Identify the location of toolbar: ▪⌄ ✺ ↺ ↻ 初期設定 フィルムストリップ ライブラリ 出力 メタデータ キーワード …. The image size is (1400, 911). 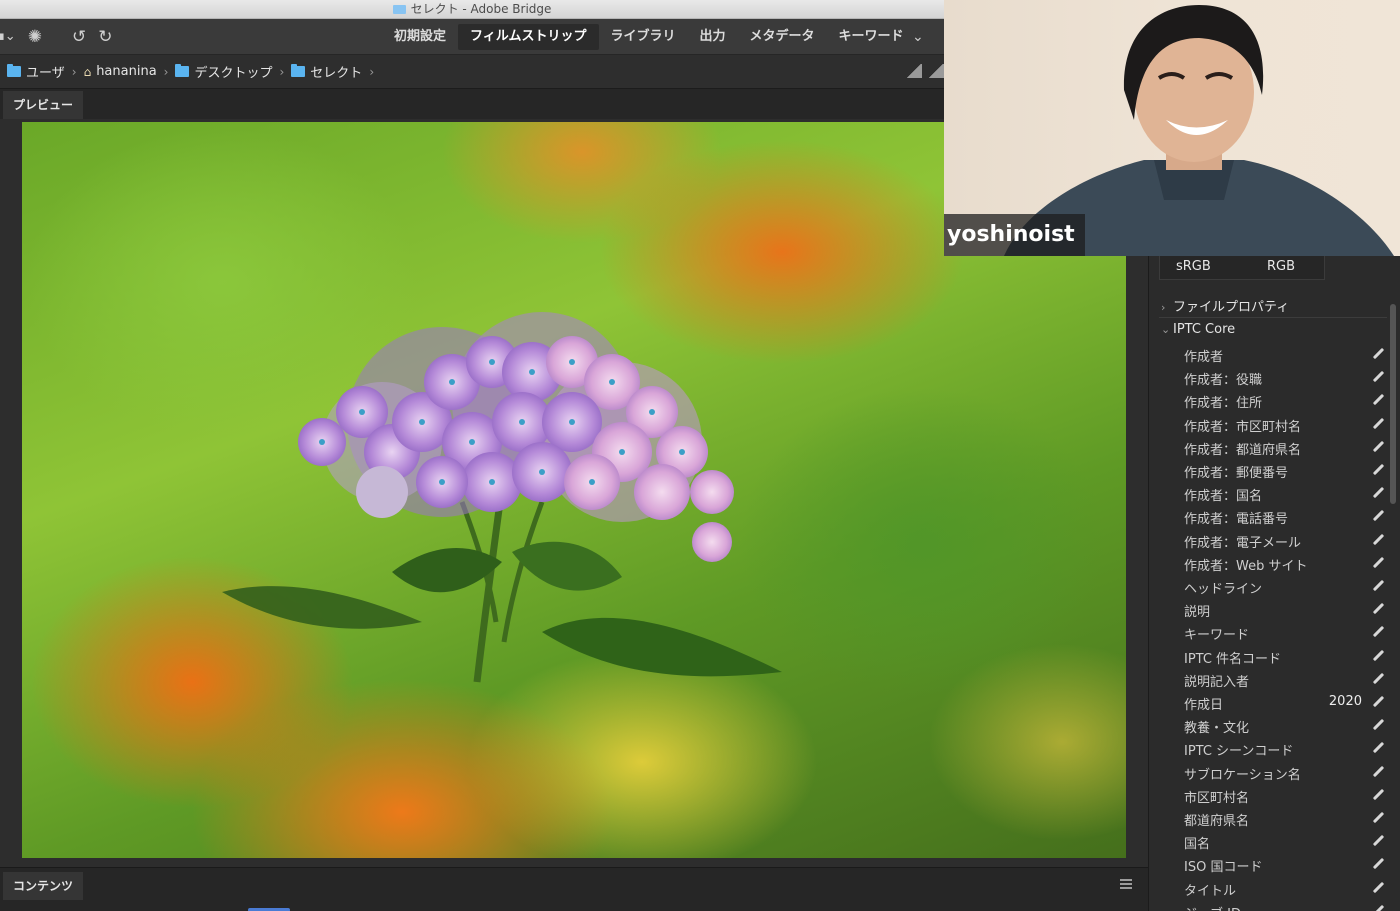
(472, 37).